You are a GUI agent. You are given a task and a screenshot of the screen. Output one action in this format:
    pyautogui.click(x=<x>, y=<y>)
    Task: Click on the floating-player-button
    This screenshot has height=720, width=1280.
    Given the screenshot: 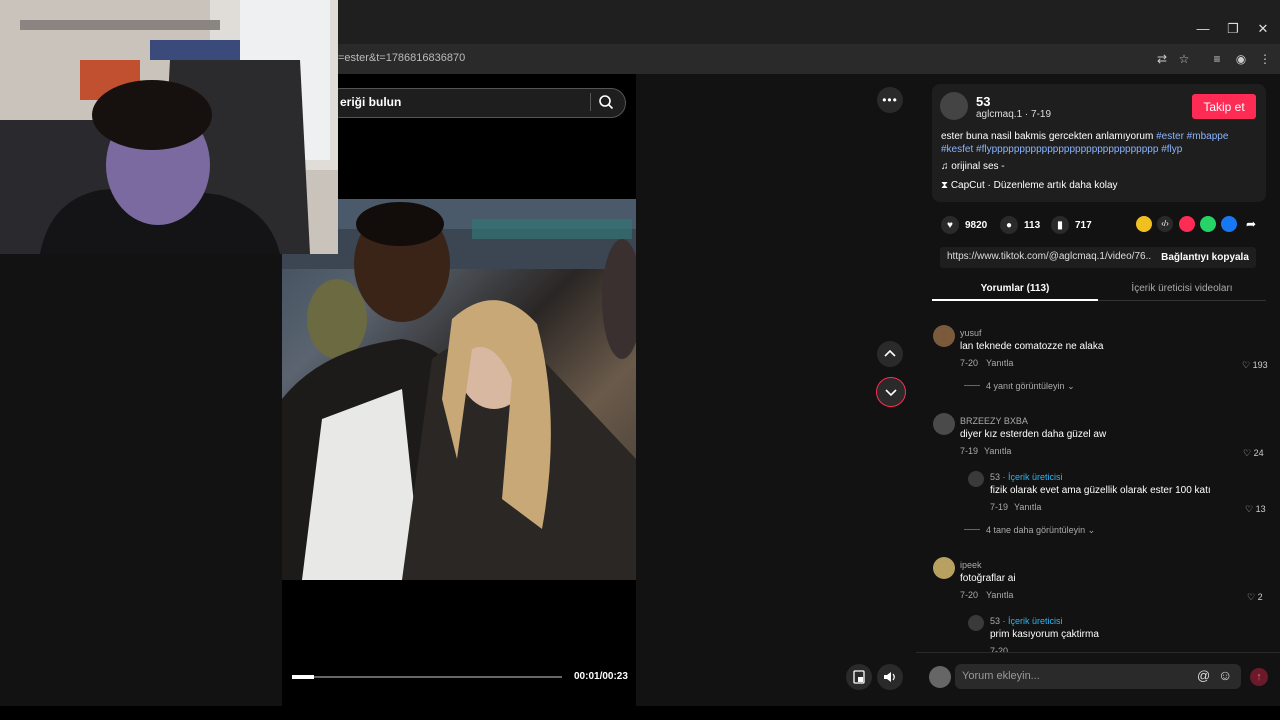 What is the action you would take?
    pyautogui.click(x=859, y=677)
    